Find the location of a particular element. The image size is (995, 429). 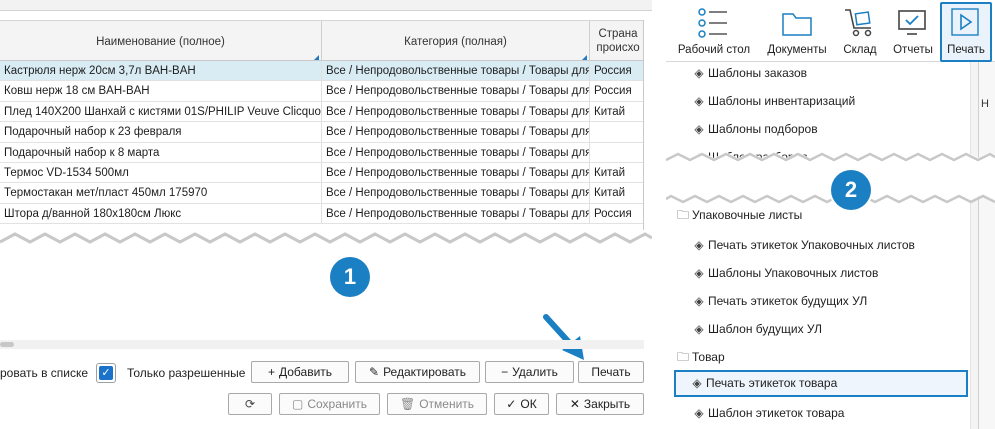

cell-name: Ковш нерж 18 см BAH-BAH is located at coordinates (161, 91).